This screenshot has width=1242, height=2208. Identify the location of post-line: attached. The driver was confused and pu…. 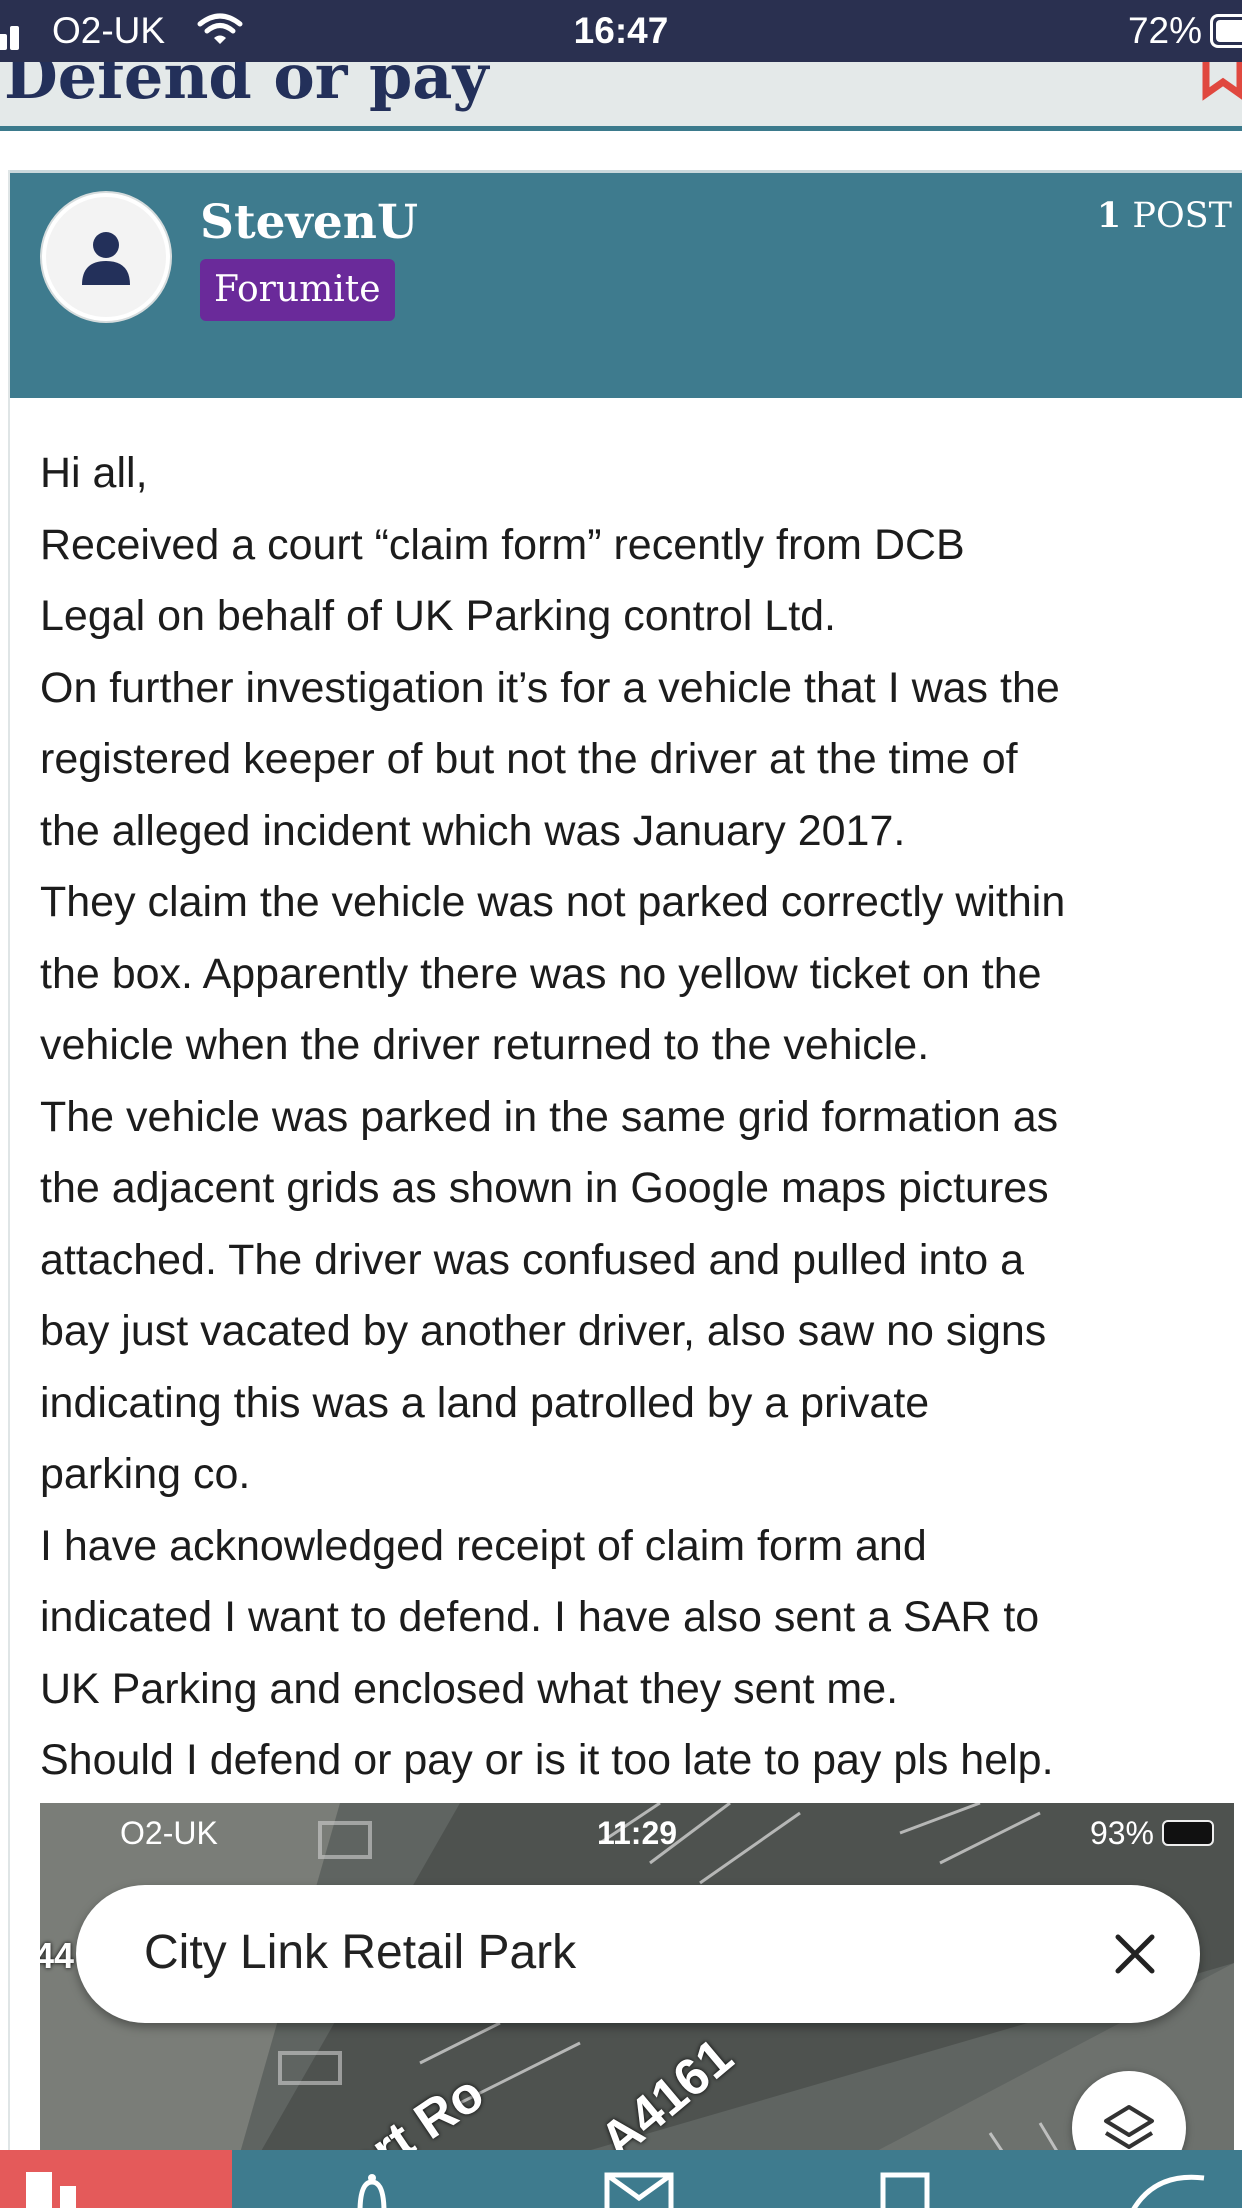
(532, 1259).